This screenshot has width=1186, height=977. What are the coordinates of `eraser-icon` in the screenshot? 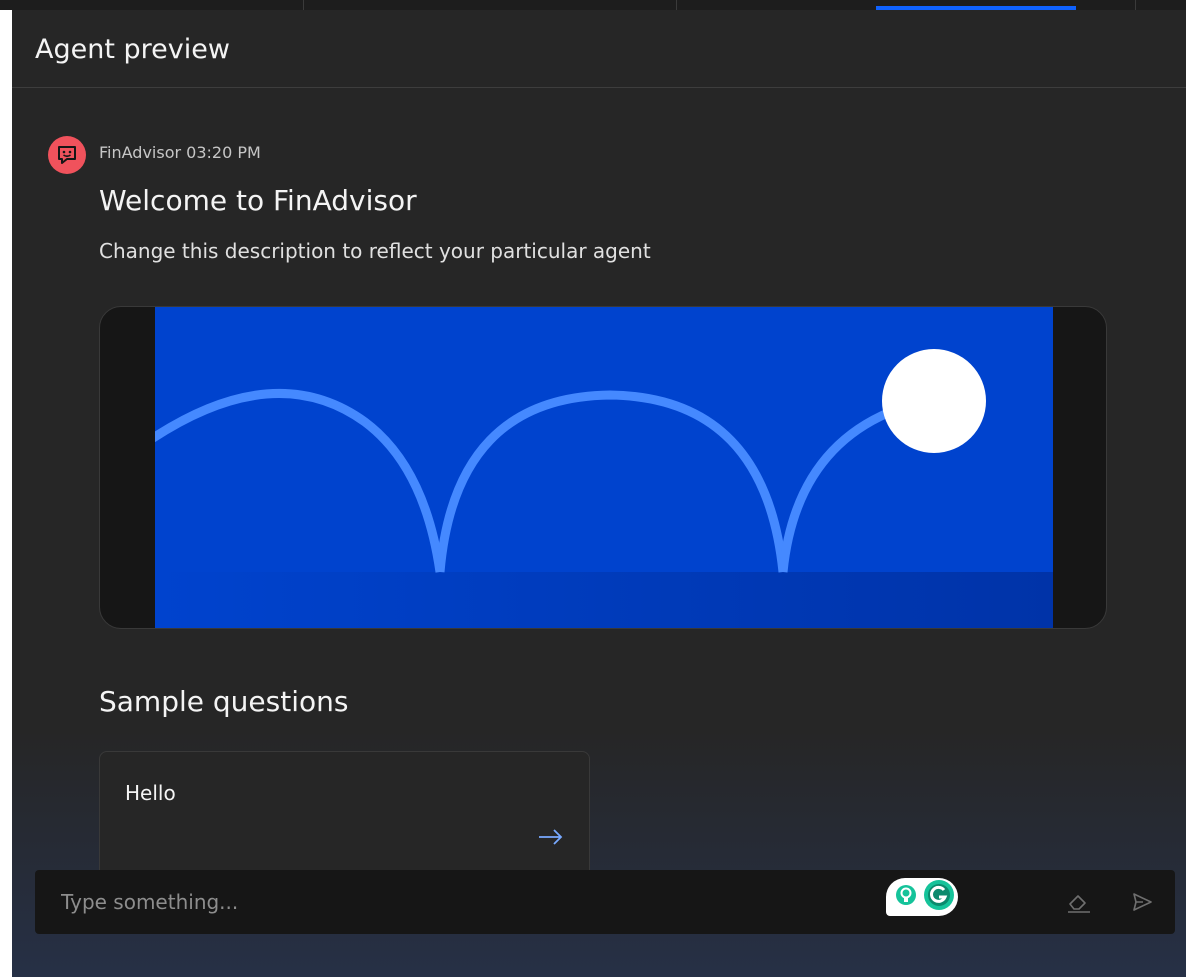 It's located at (1079, 902).